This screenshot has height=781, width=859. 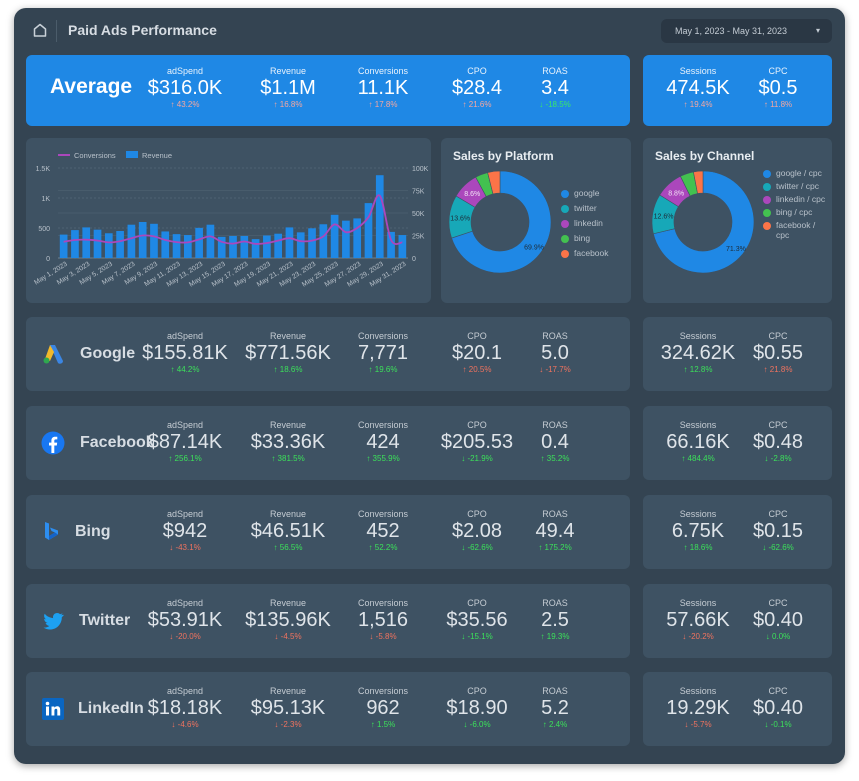 I want to click on google-ads-icon, so click(x=53, y=354).